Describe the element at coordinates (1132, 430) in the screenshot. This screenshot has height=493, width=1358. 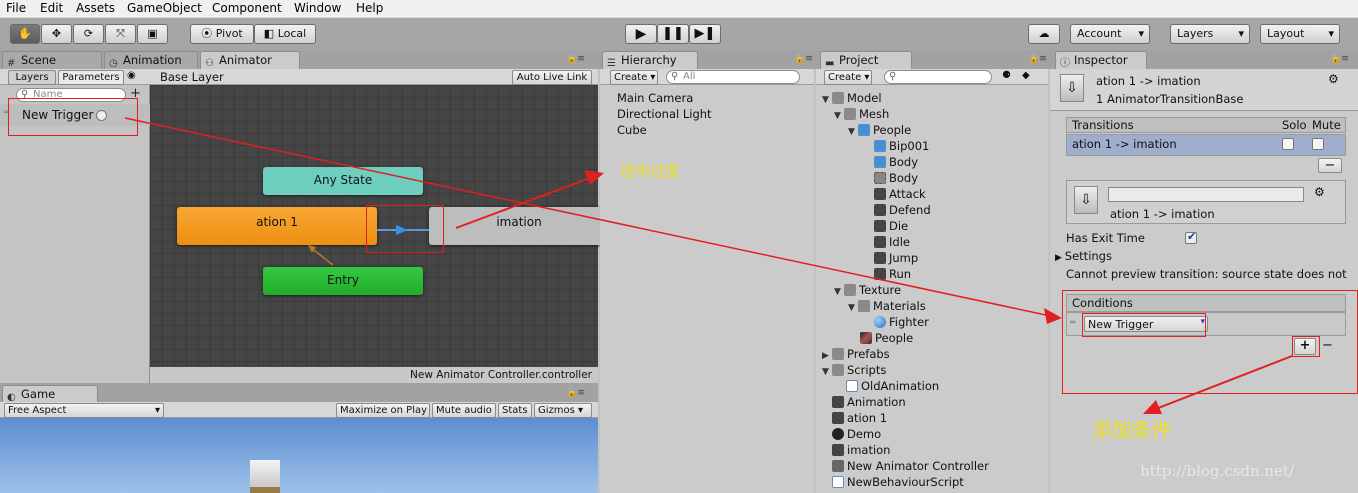
I see `annotation-add-condition: 添加条件` at that location.